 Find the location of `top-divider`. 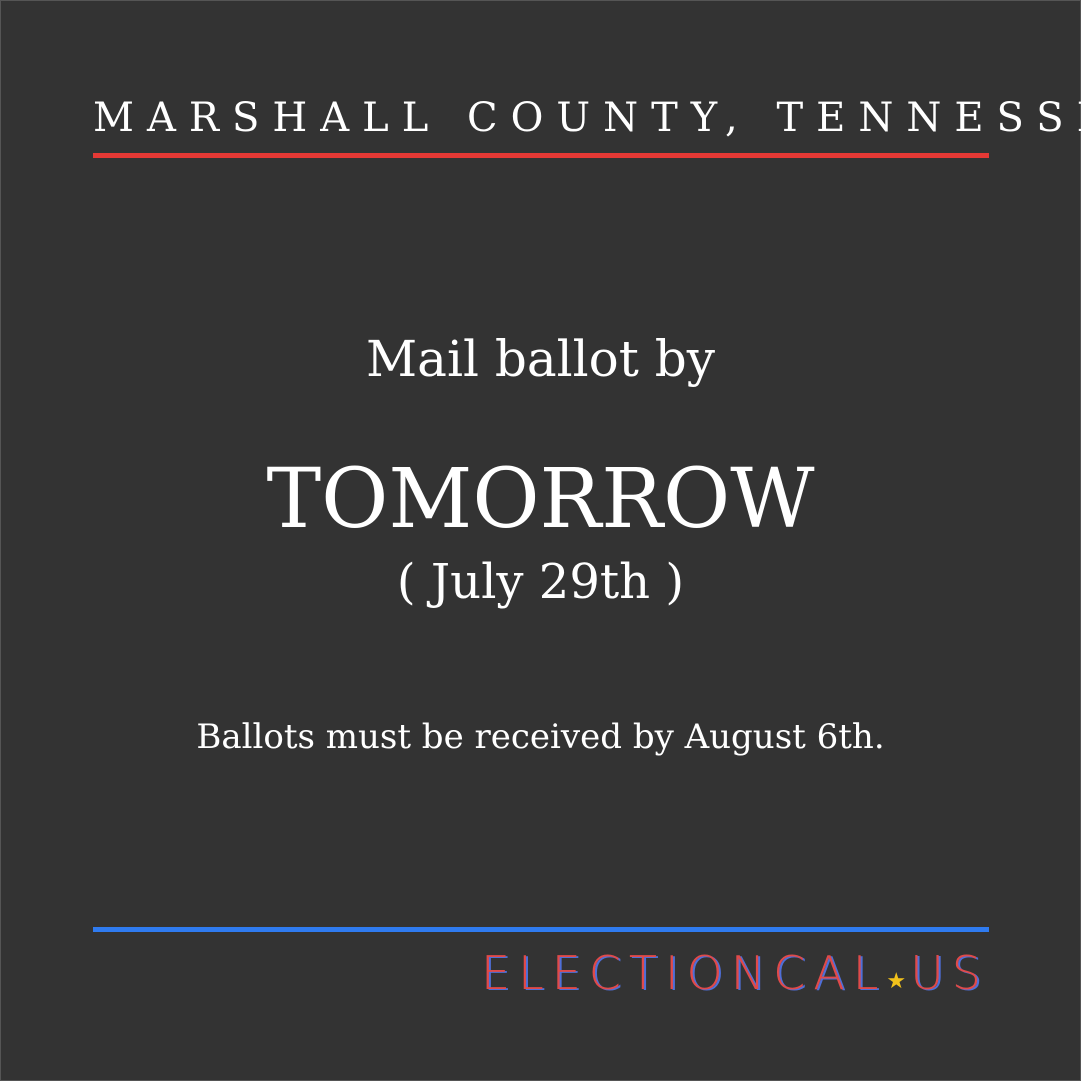

top-divider is located at coordinates (541, 155).